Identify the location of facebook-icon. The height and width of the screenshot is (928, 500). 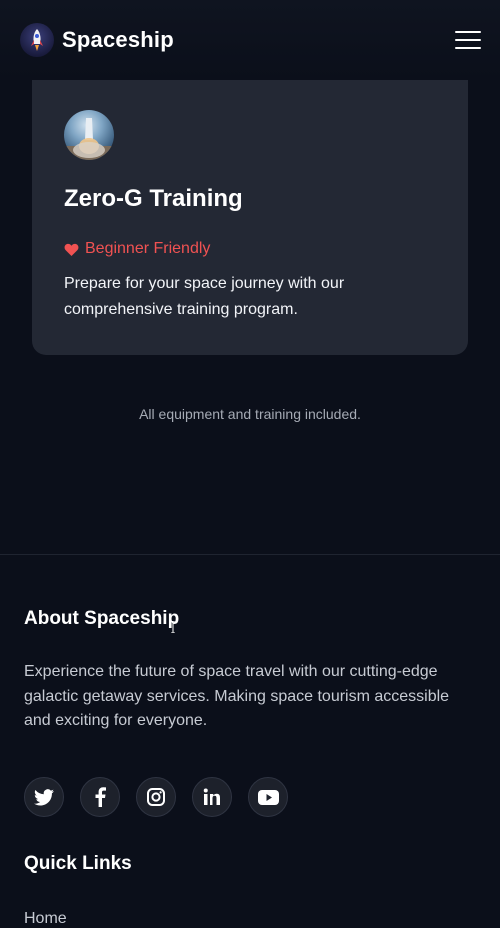
(100, 797).